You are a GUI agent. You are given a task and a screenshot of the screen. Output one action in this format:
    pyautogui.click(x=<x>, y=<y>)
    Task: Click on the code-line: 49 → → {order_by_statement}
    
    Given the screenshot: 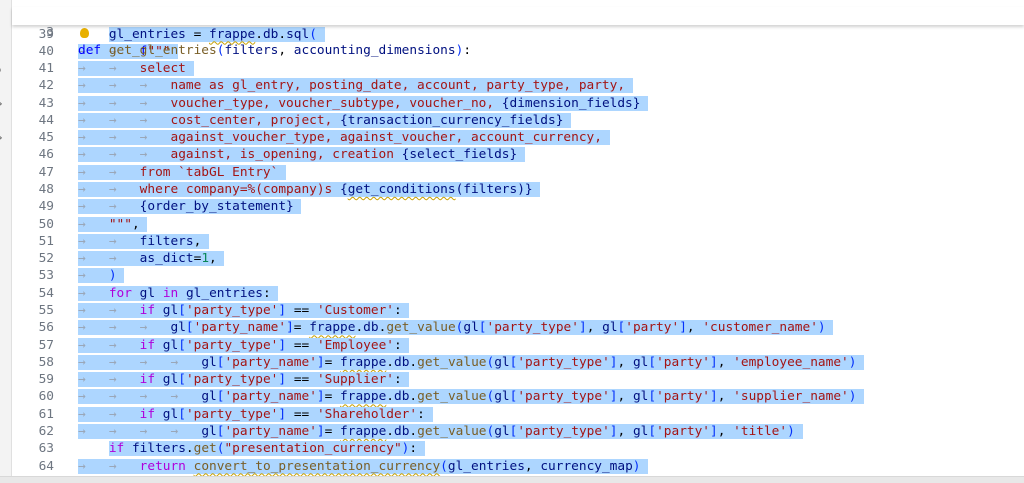 What is the action you would take?
    pyautogui.click(x=518, y=206)
    